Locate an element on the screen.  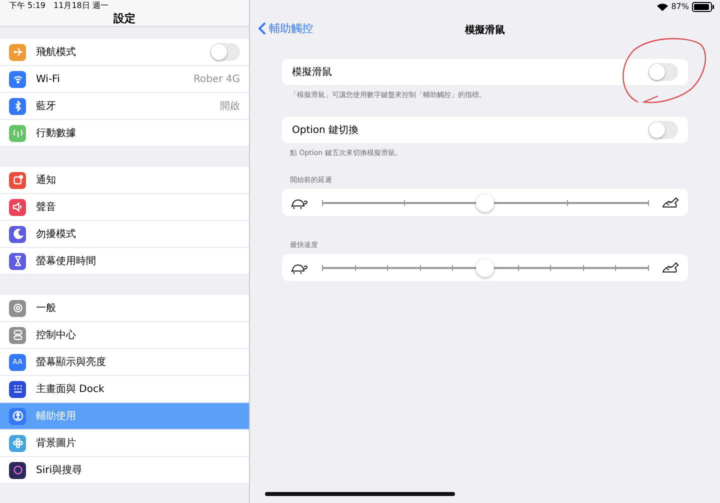
sidebar-item: Siri與搜尋 is located at coordinates (124, 470).